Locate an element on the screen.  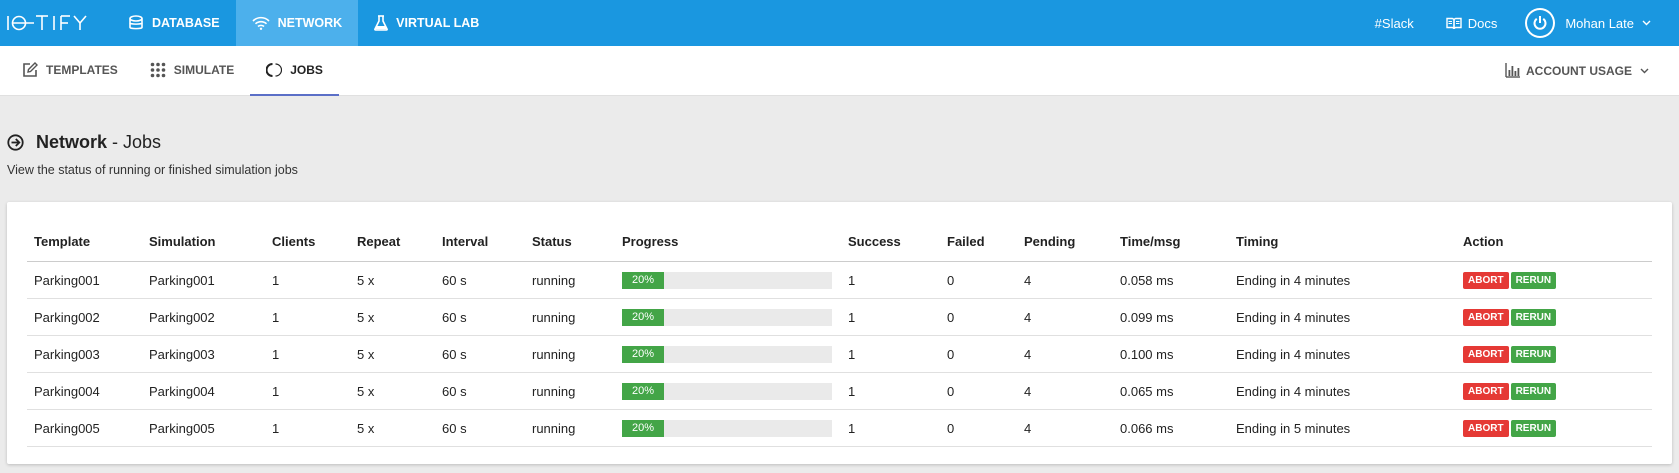
arrow-right-circle-icon is located at coordinates (15, 142).